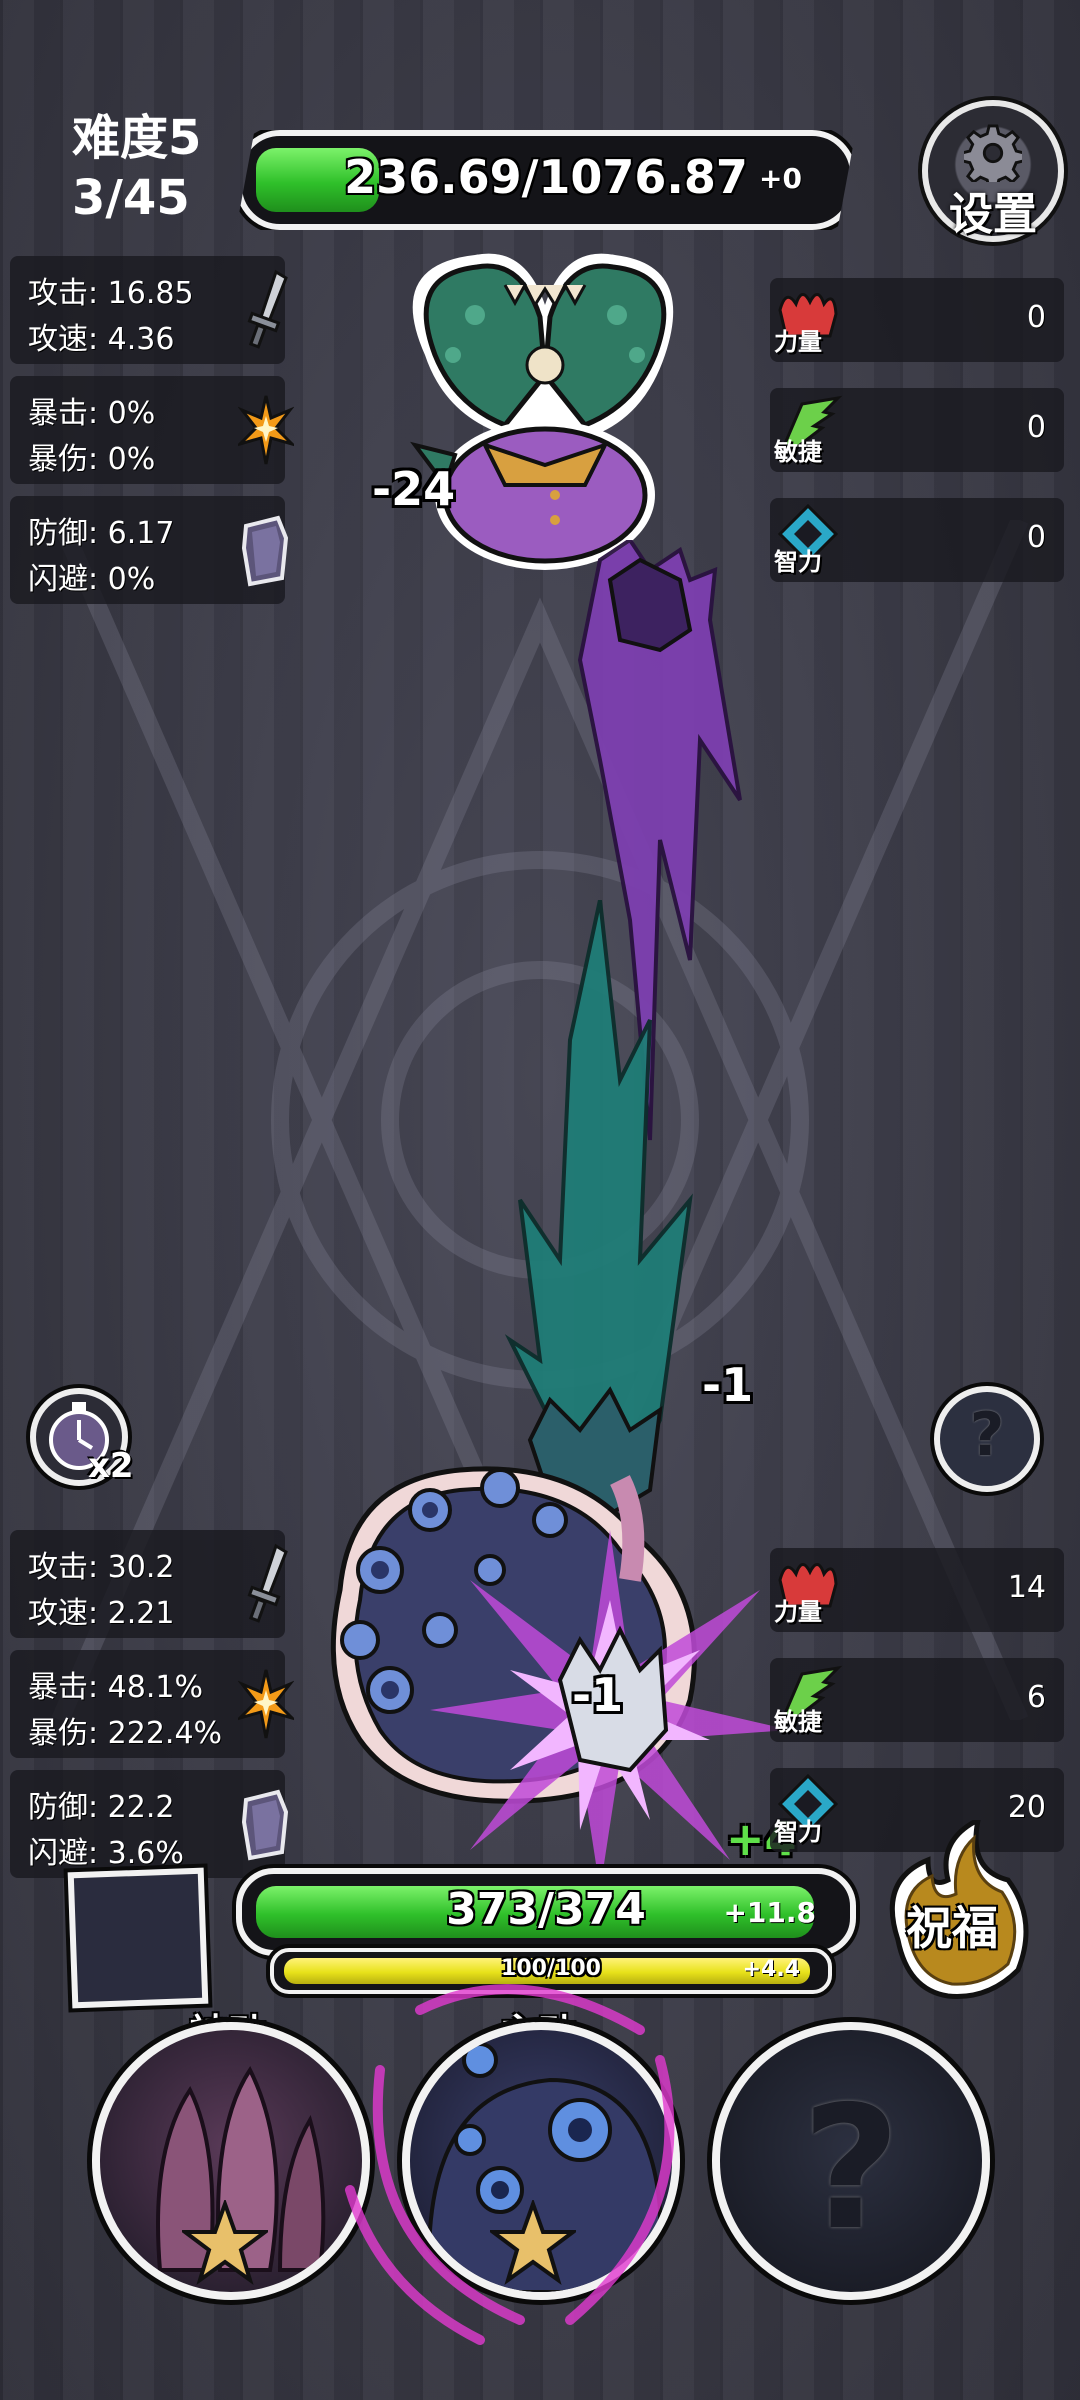 This screenshot has width=1080, height=2400. Describe the element at coordinates (111, 293) in the screenshot. I see `stat-line: 攻击: 16.85` at that location.